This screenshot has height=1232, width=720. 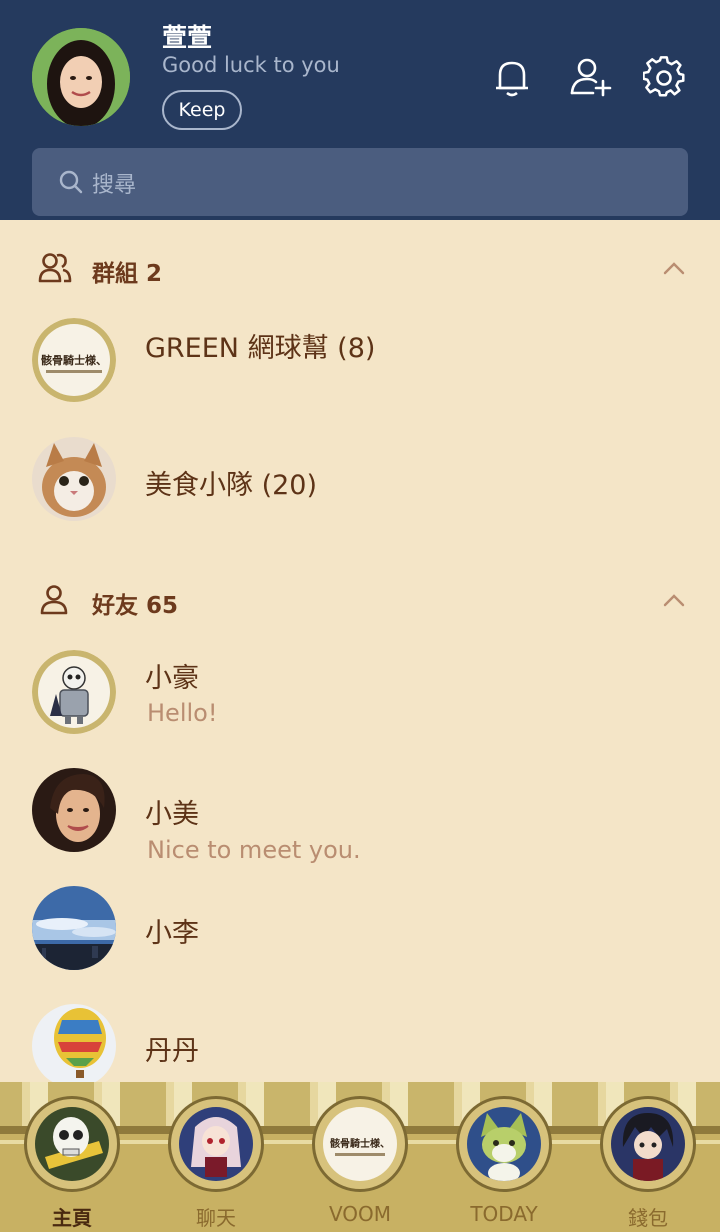 I want to click on bottom-navigation: 主頁 聊天 骸骨騎士様、 VOOM TODAY 錢包, so click(x=360, y=1157).